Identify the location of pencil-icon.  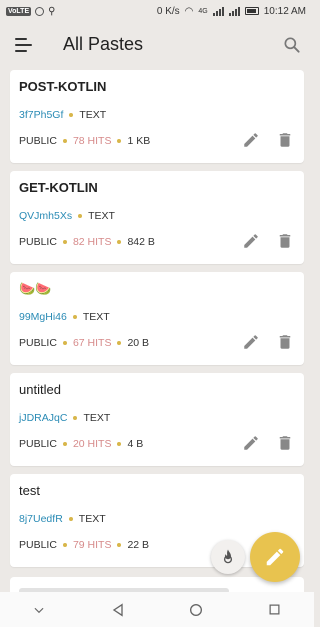
(275, 557).